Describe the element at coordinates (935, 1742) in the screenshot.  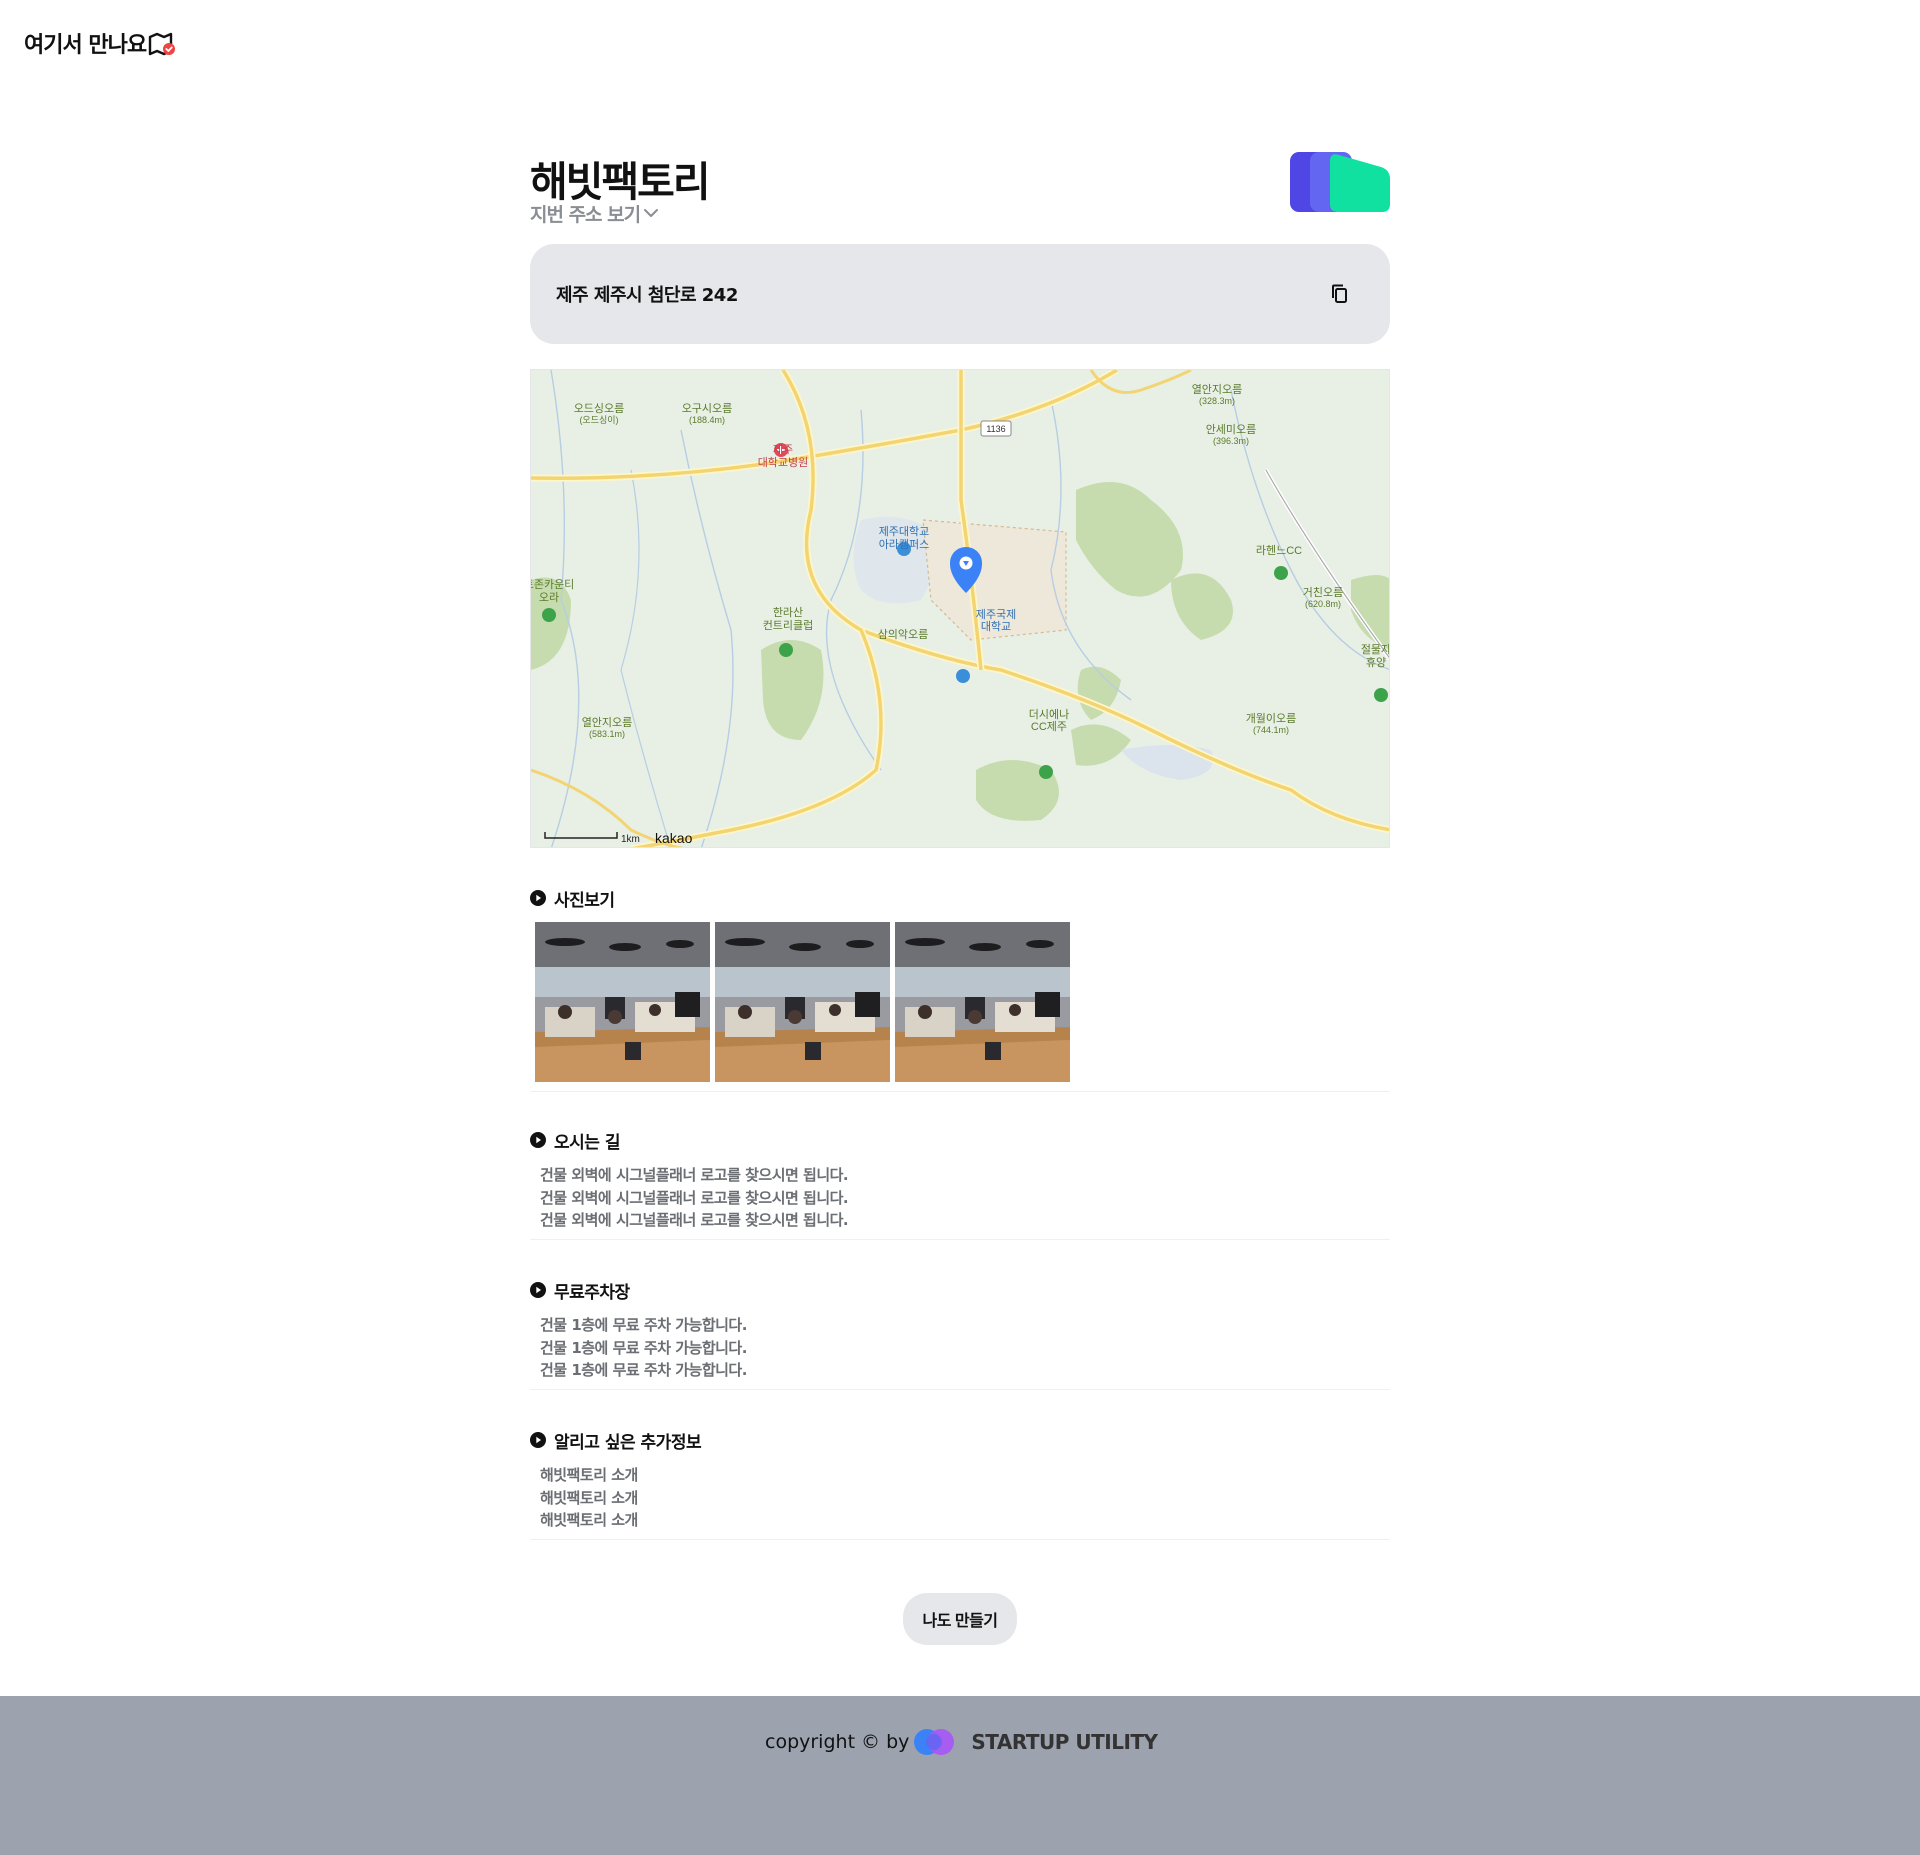
I see `startup-utility-logo-icon` at that location.